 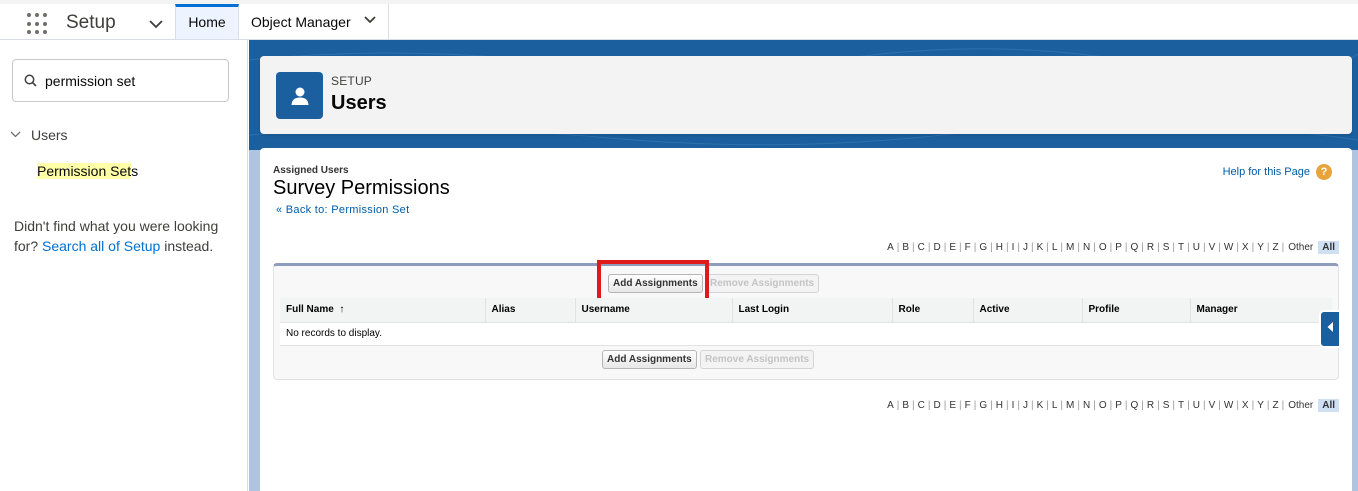 I want to click on help-for-page-link: Help for this Page ?, so click(x=1277, y=172).